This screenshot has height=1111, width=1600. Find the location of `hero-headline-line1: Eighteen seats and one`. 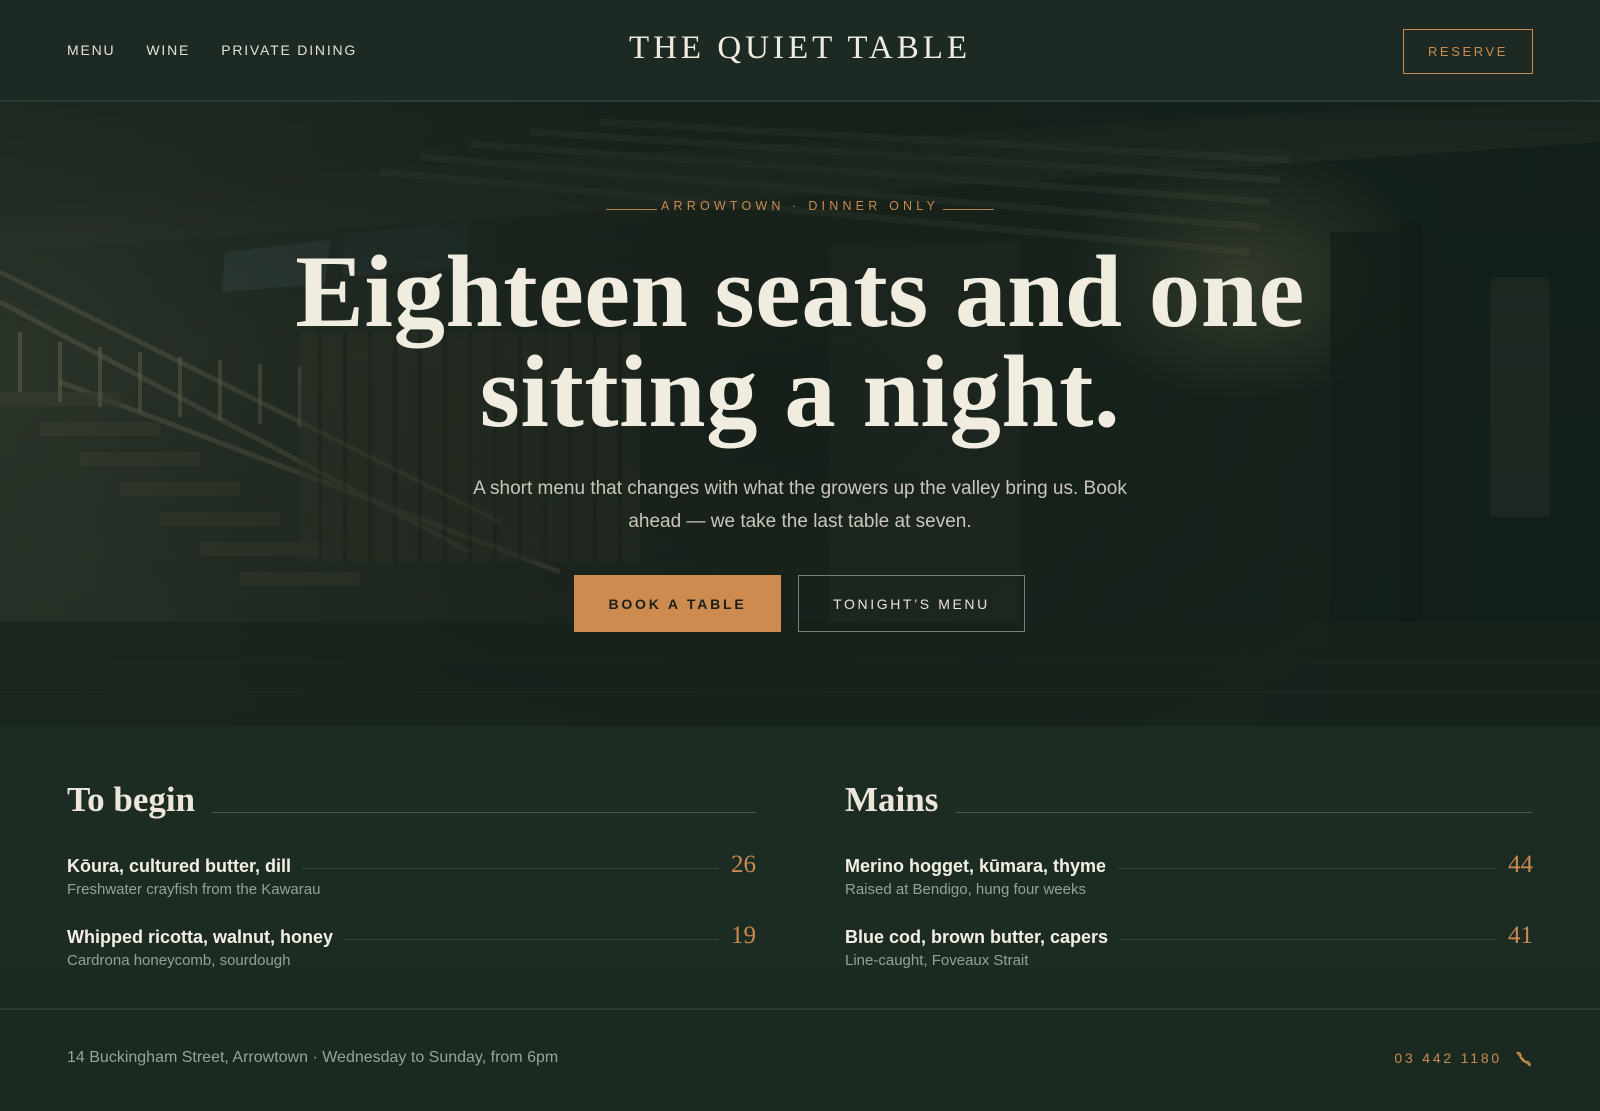

hero-headline-line1: Eighteen seats and one is located at coordinates (800, 292).